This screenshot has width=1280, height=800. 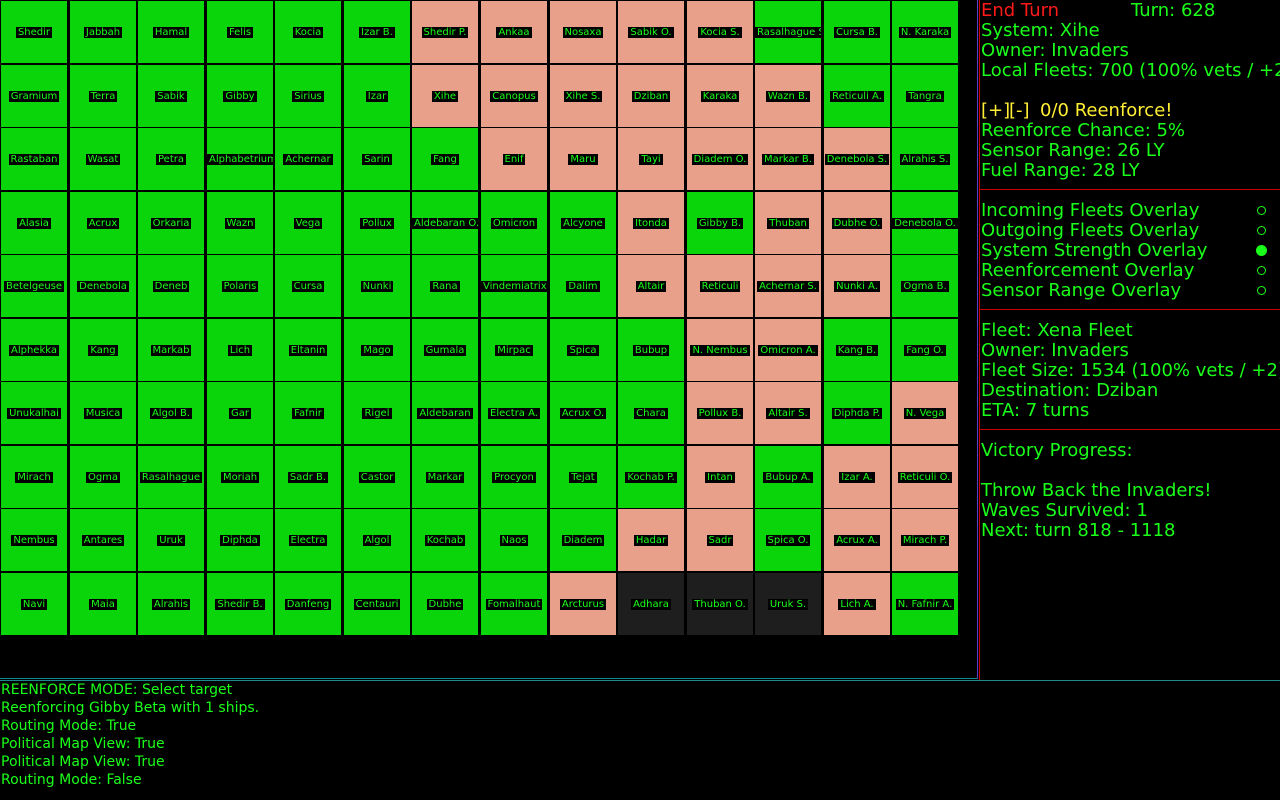 I want to click on star-system-cell: Lich, so click(x=240, y=350).